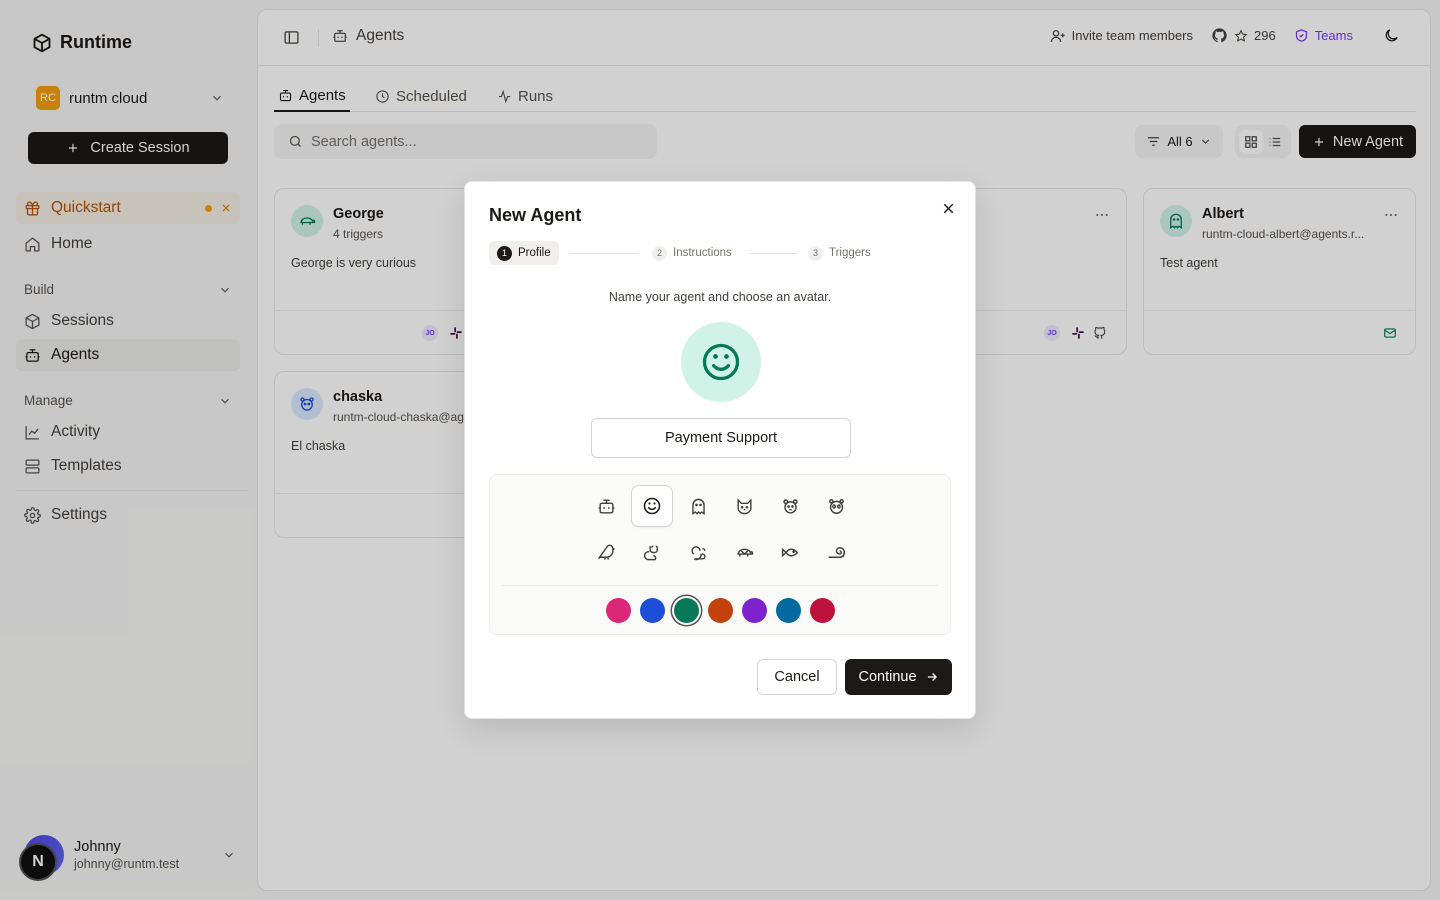 Image resolution: width=1440 pixels, height=900 pixels. What do you see at coordinates (720, 297) in the screenshot?
I see `dialog-prompt: Name your agent and choose an avatar.` at bounding box center [720, 297].